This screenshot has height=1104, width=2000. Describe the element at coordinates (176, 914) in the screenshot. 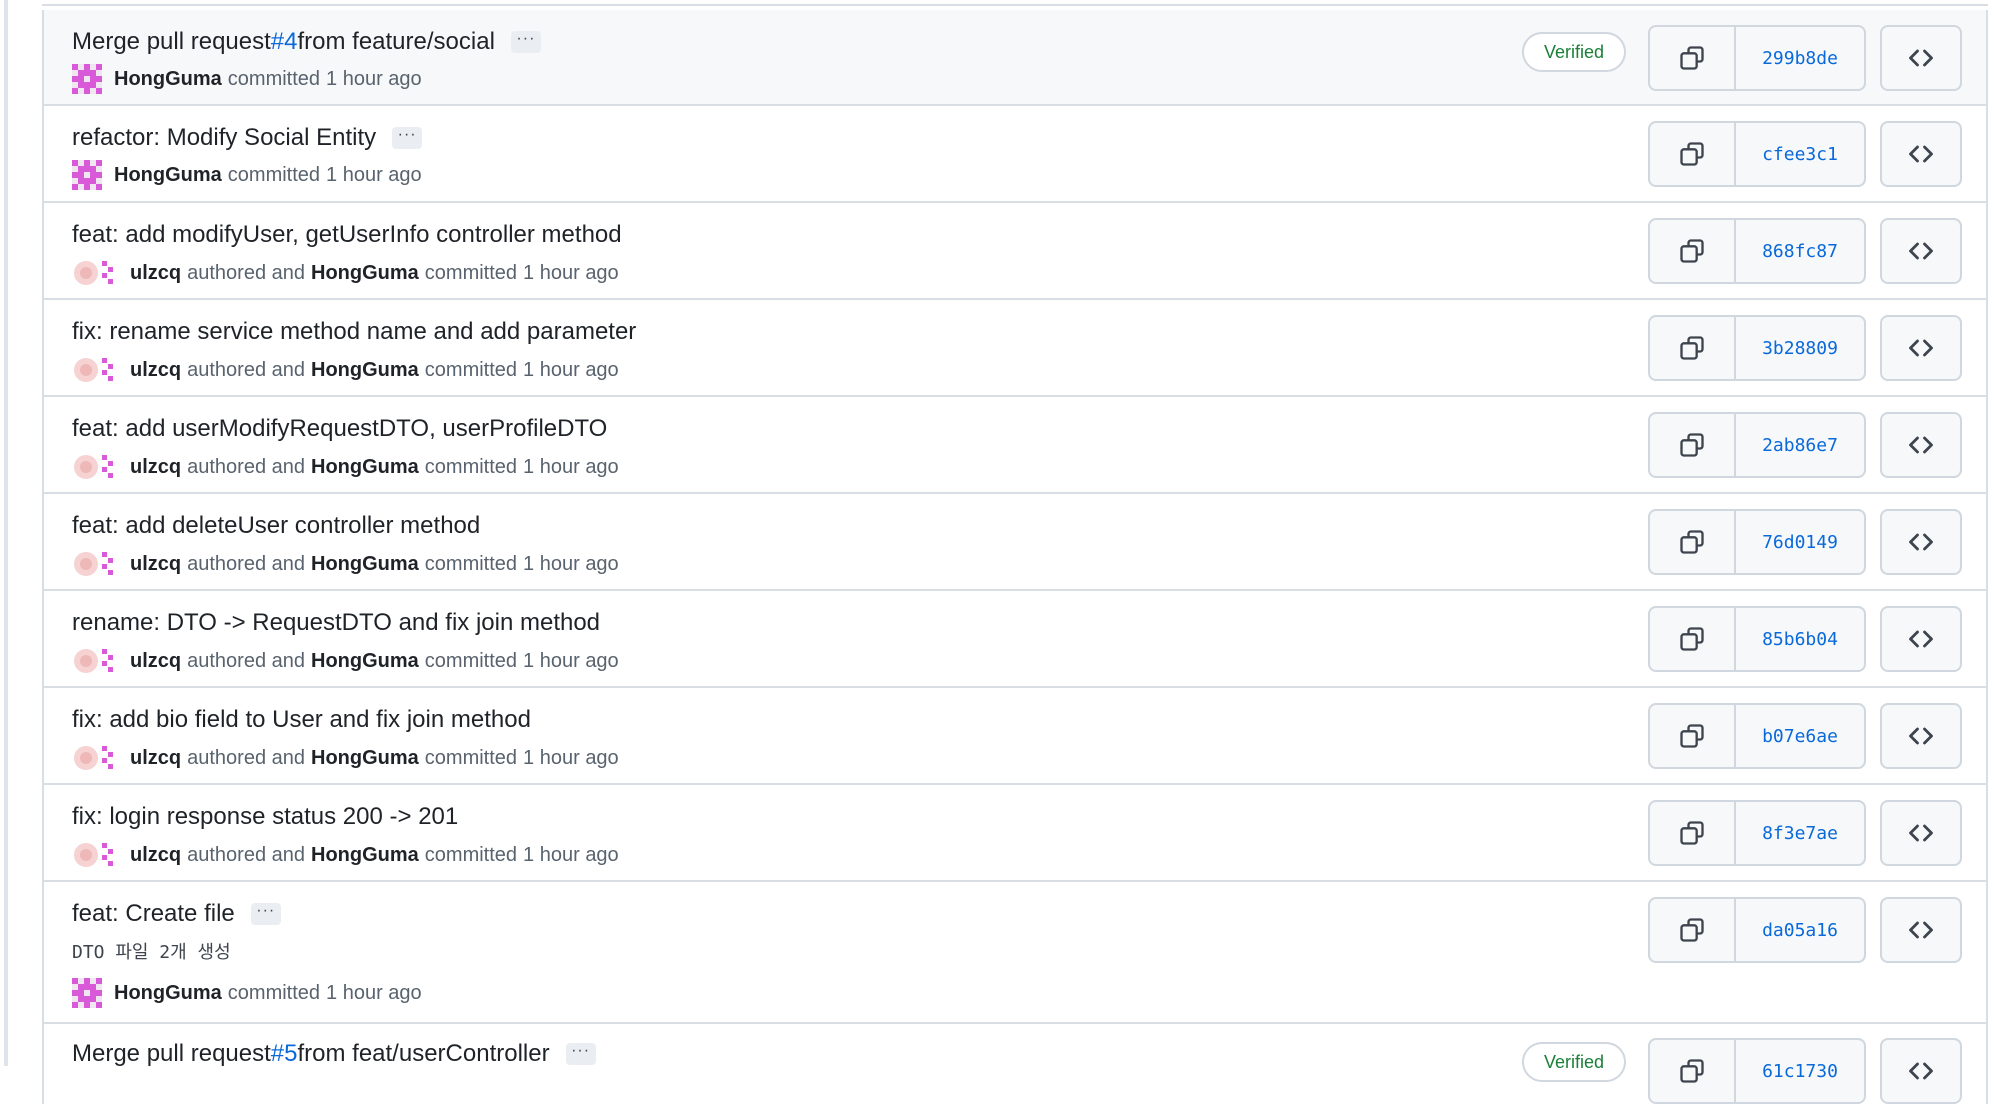

I see `commit-title: feat: Create file ···` at that location.